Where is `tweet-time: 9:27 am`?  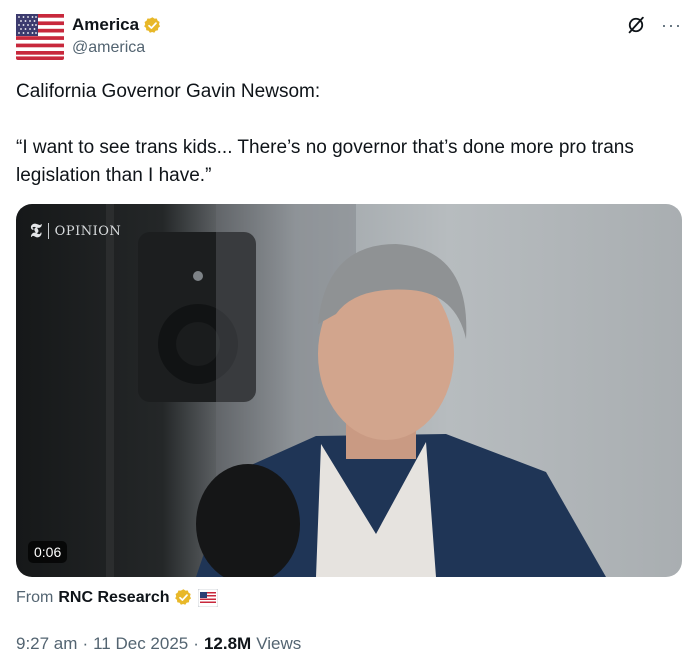
tweet-time: 9:27 am is located at coordinates (46, 644).